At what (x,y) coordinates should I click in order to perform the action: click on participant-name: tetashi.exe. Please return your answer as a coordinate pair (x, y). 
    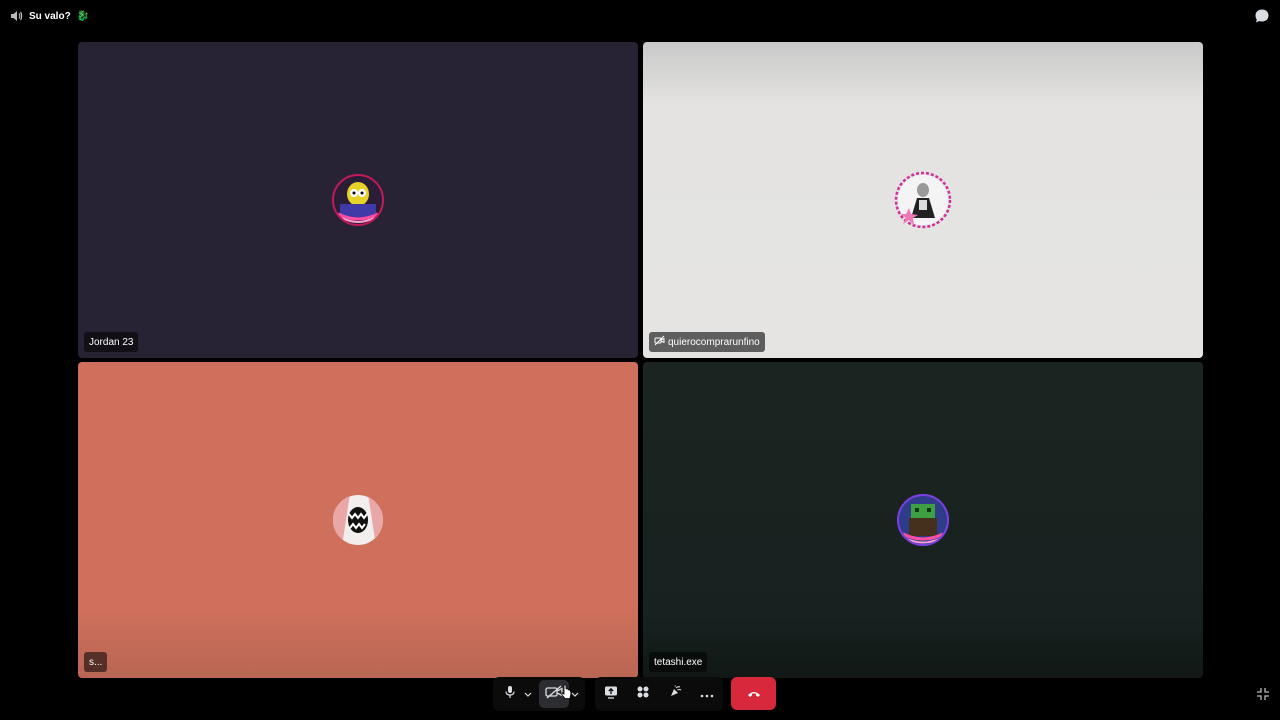
    Looking at the image, I should click on (678, 662).